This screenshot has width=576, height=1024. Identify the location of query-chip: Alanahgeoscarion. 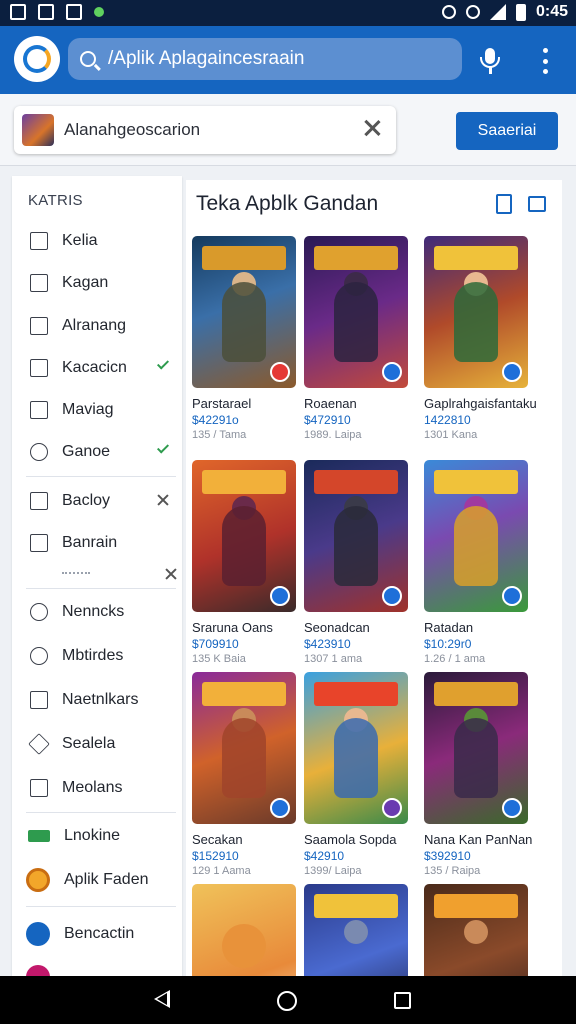
(205, 130).